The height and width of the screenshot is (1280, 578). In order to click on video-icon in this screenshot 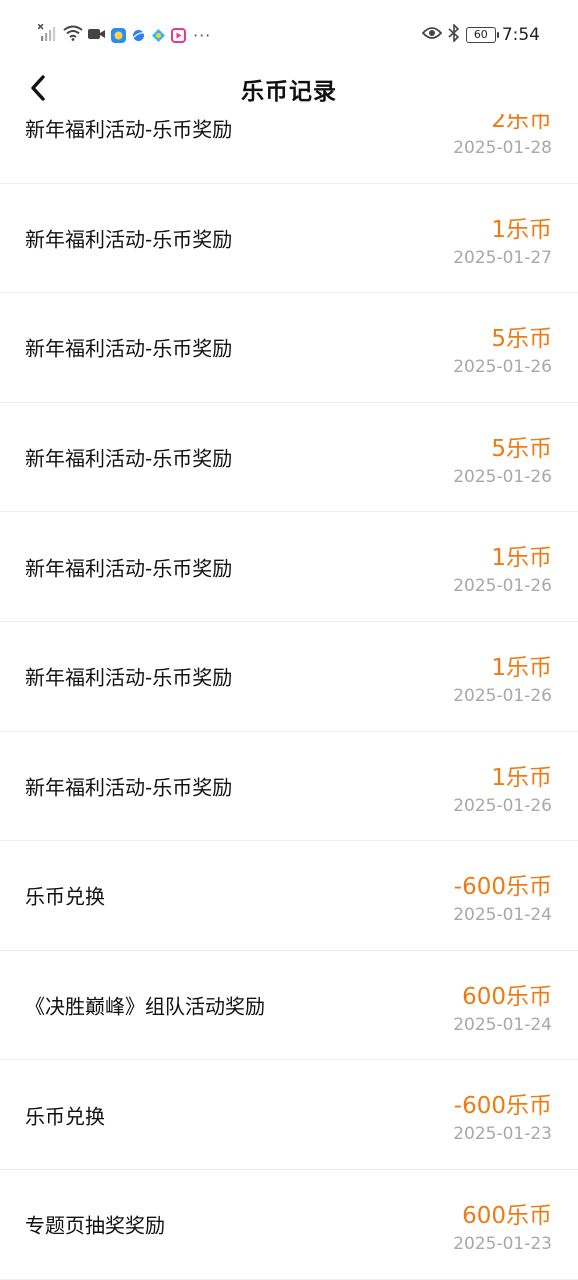, I will do `click(97, 35)`.